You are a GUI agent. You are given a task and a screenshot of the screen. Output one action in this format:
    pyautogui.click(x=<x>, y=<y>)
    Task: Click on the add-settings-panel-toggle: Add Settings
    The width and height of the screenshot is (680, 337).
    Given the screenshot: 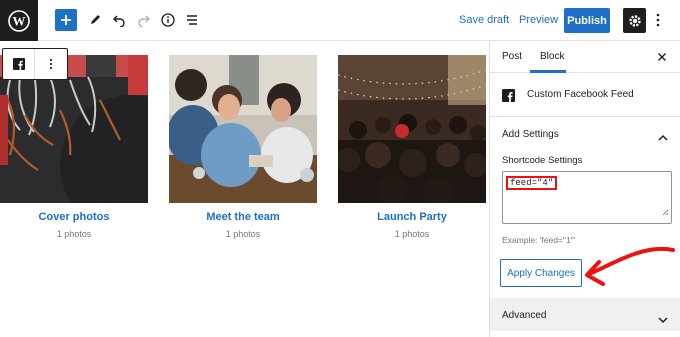 What is the action you would take?
    pyautogui.click(x=585, y=132)
    